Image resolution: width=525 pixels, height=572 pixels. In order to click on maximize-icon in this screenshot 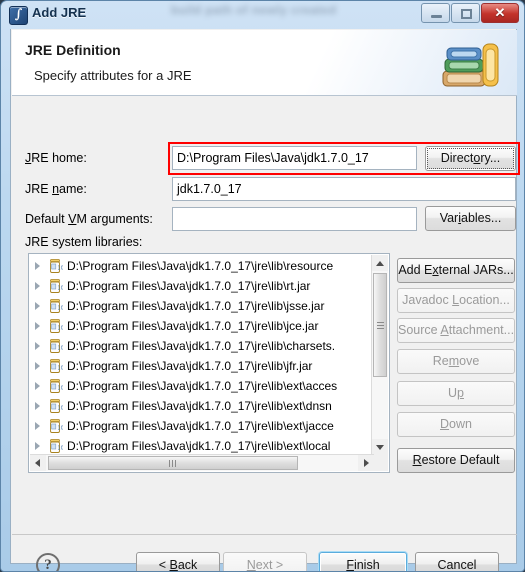, I will do `click(466, 14)`.